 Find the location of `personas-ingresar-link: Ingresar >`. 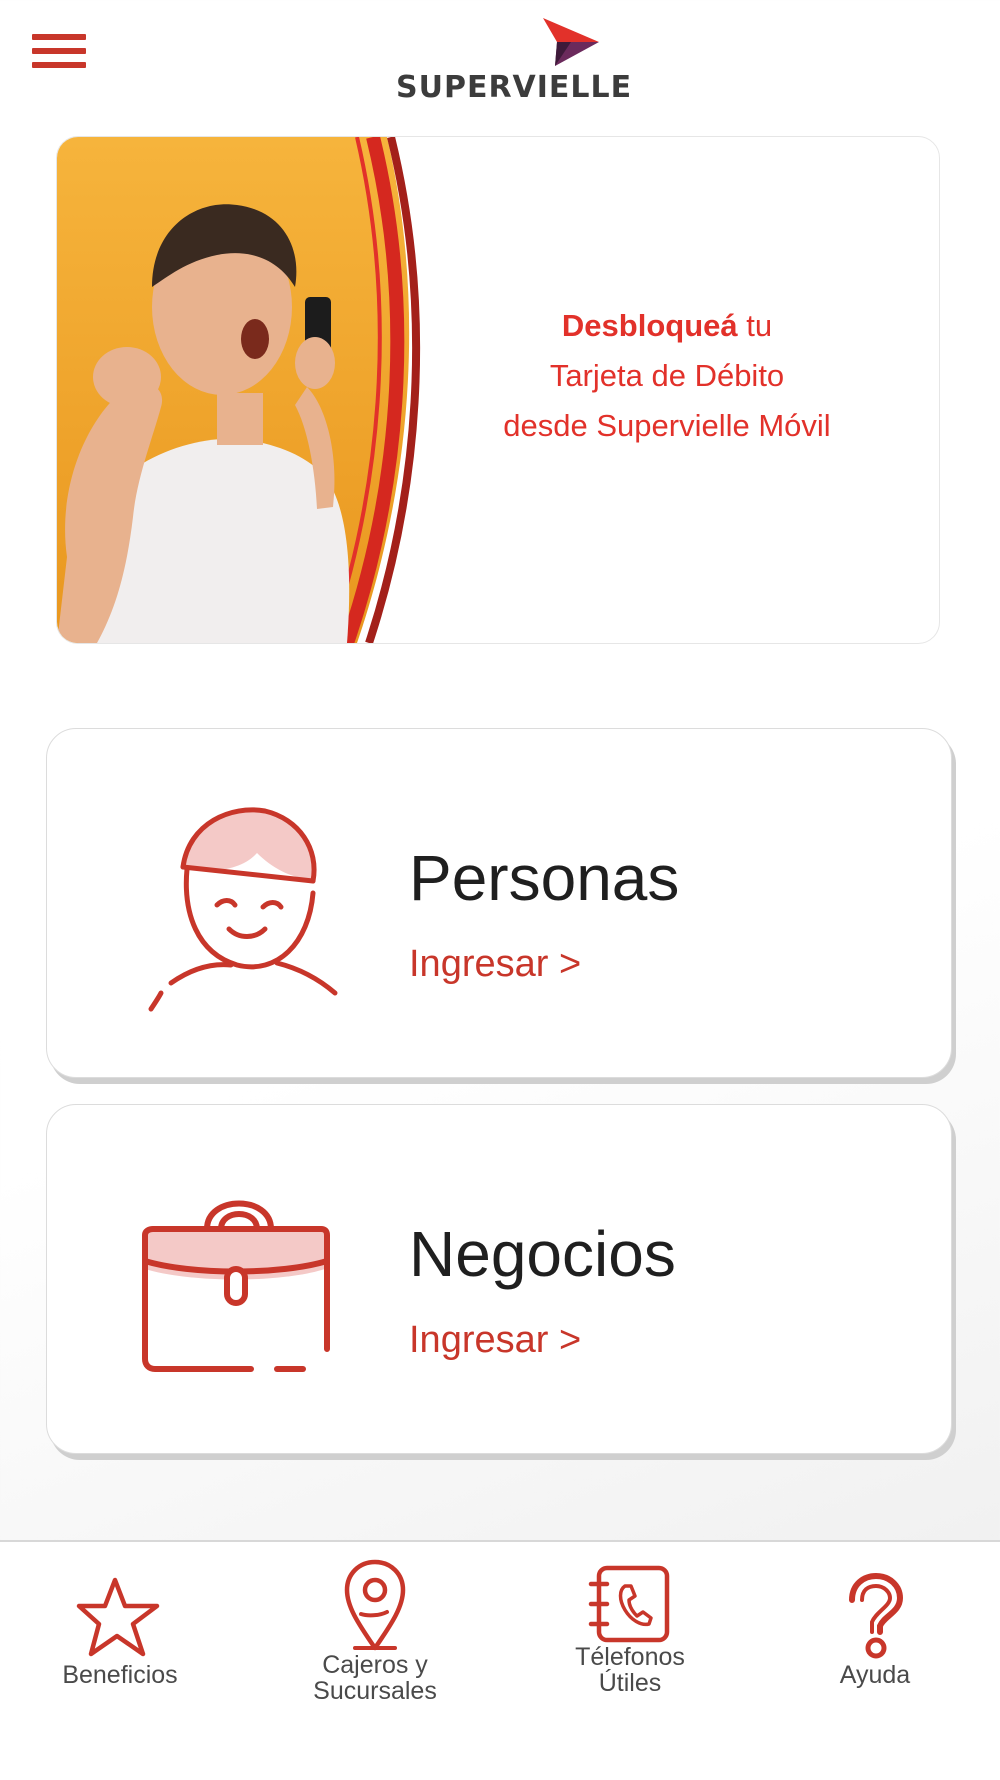

personas-ingresar-link: Ingresar > is located at coordinates (495, 964).